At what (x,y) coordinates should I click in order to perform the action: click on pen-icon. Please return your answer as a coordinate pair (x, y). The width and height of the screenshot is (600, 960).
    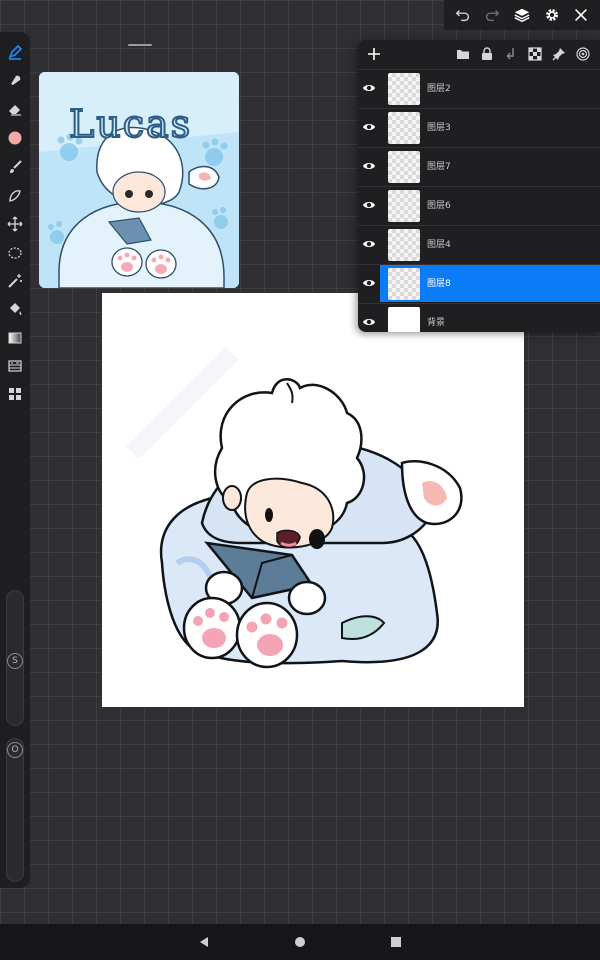
    Looking at the image, I should click on (15, 52).